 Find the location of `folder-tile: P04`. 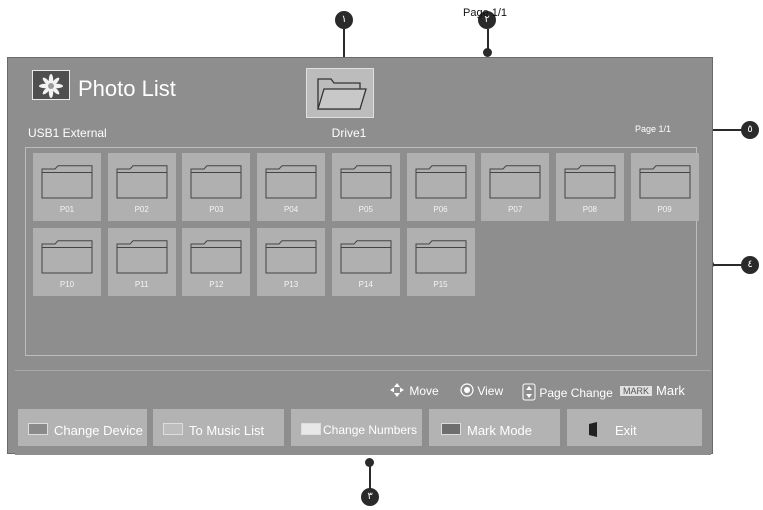

folder-tile: P04 is located at coordinates (291, 187).